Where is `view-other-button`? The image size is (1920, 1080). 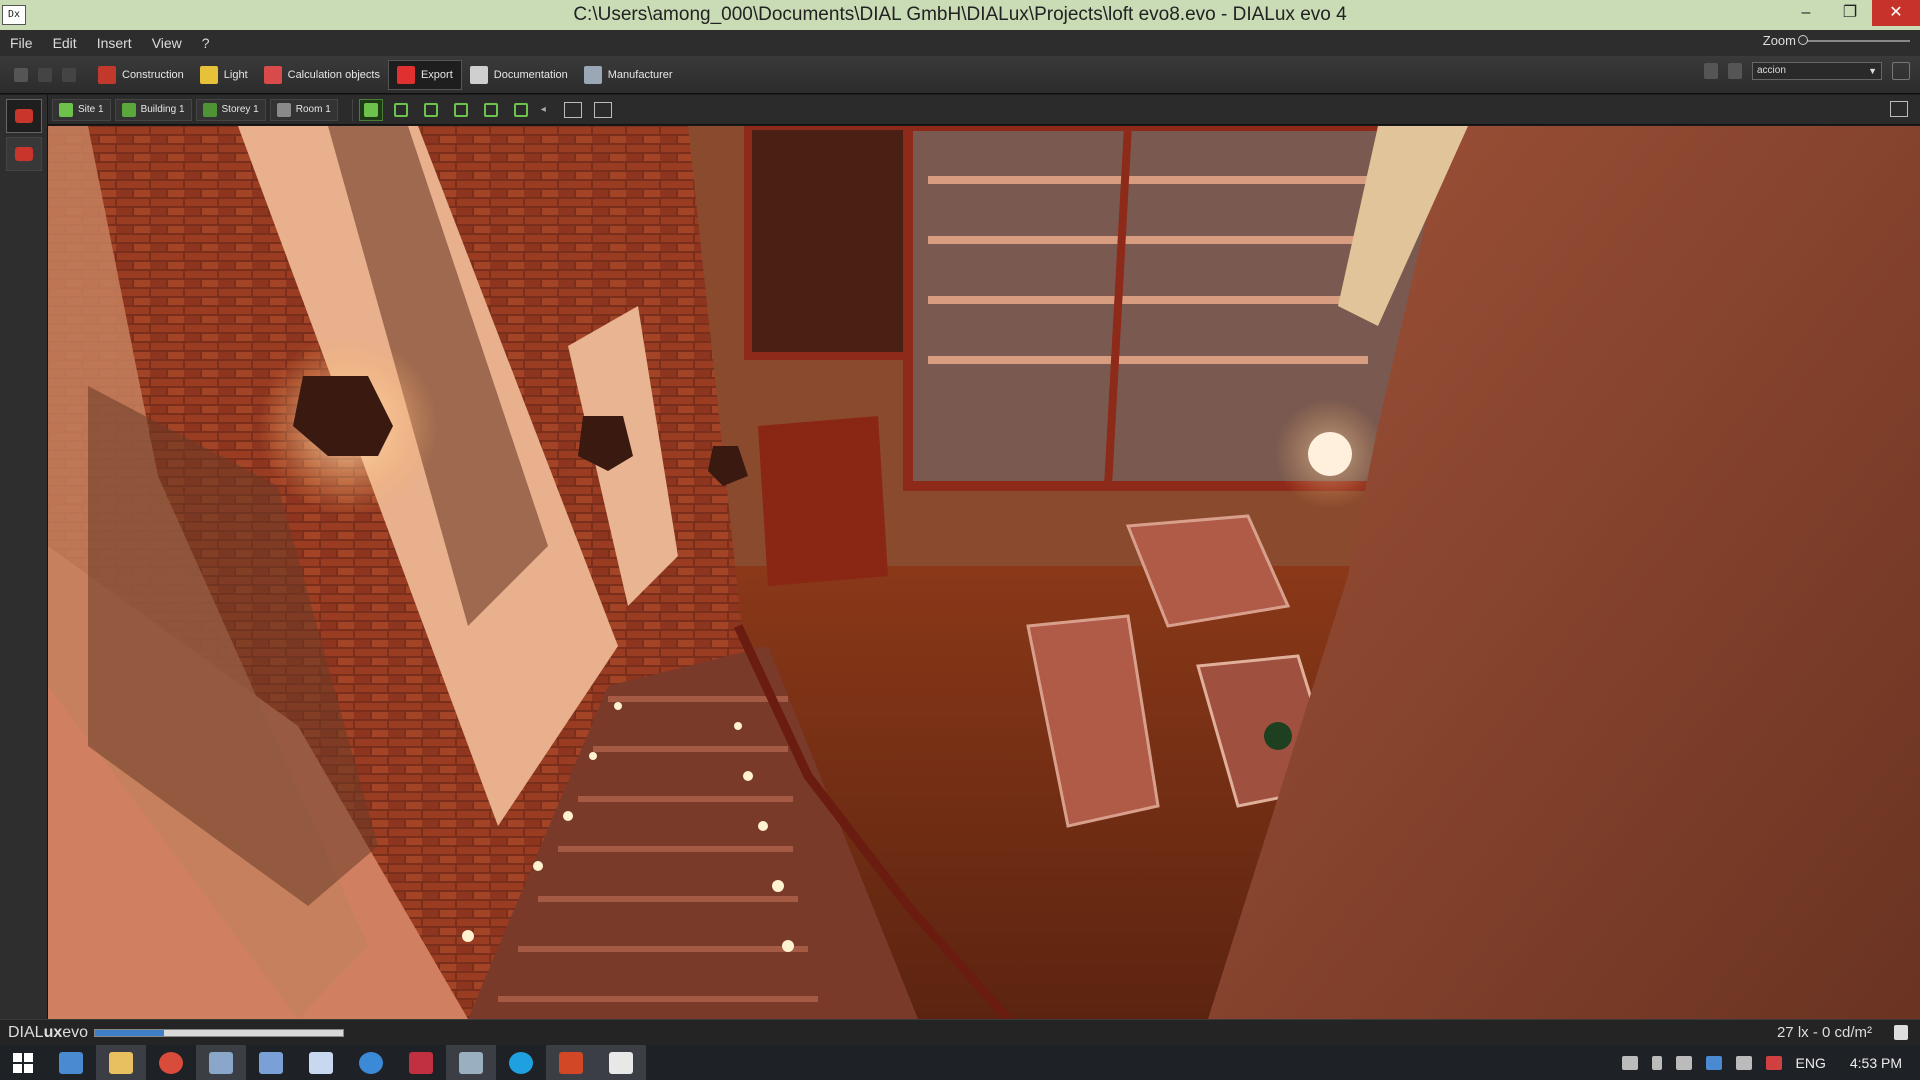
view-other-button is located at coordinates (521, 110).